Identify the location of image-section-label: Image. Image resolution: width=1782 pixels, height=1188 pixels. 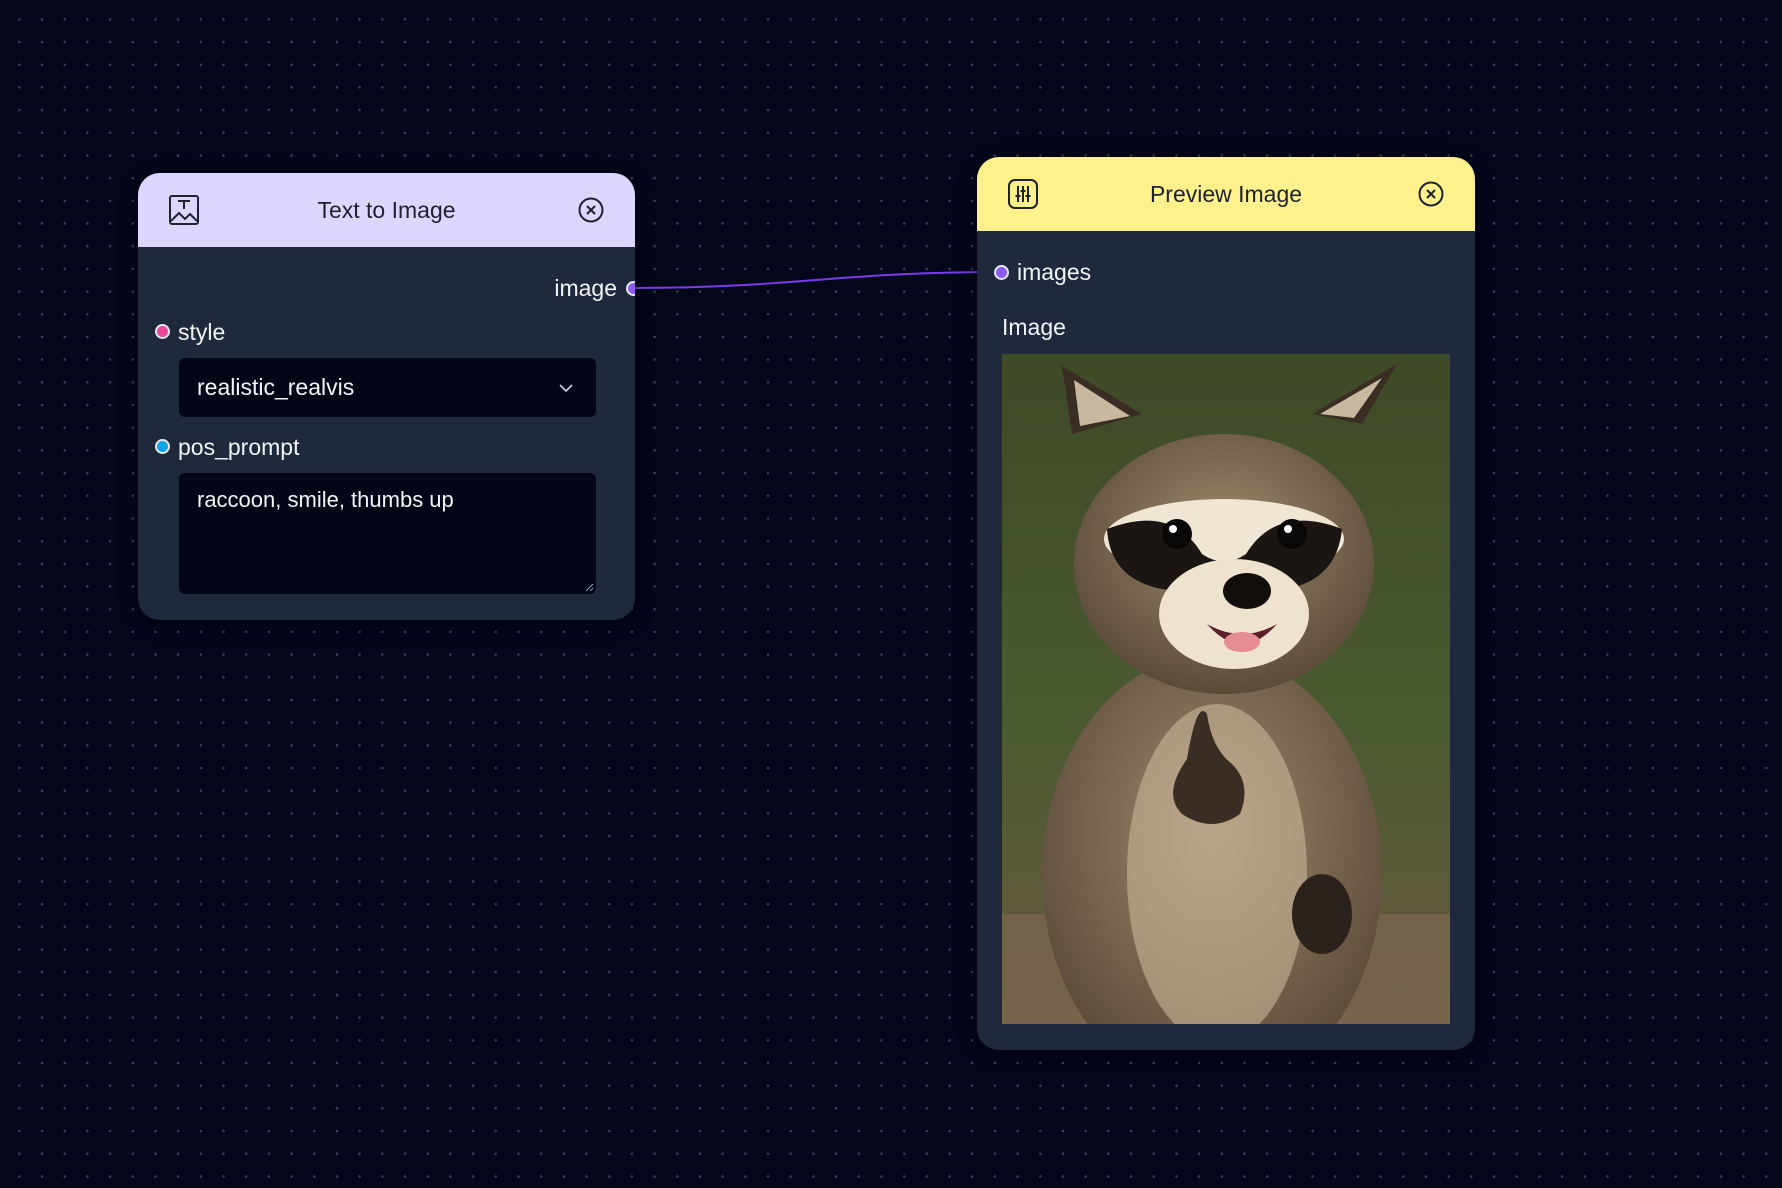
(1034, 327).